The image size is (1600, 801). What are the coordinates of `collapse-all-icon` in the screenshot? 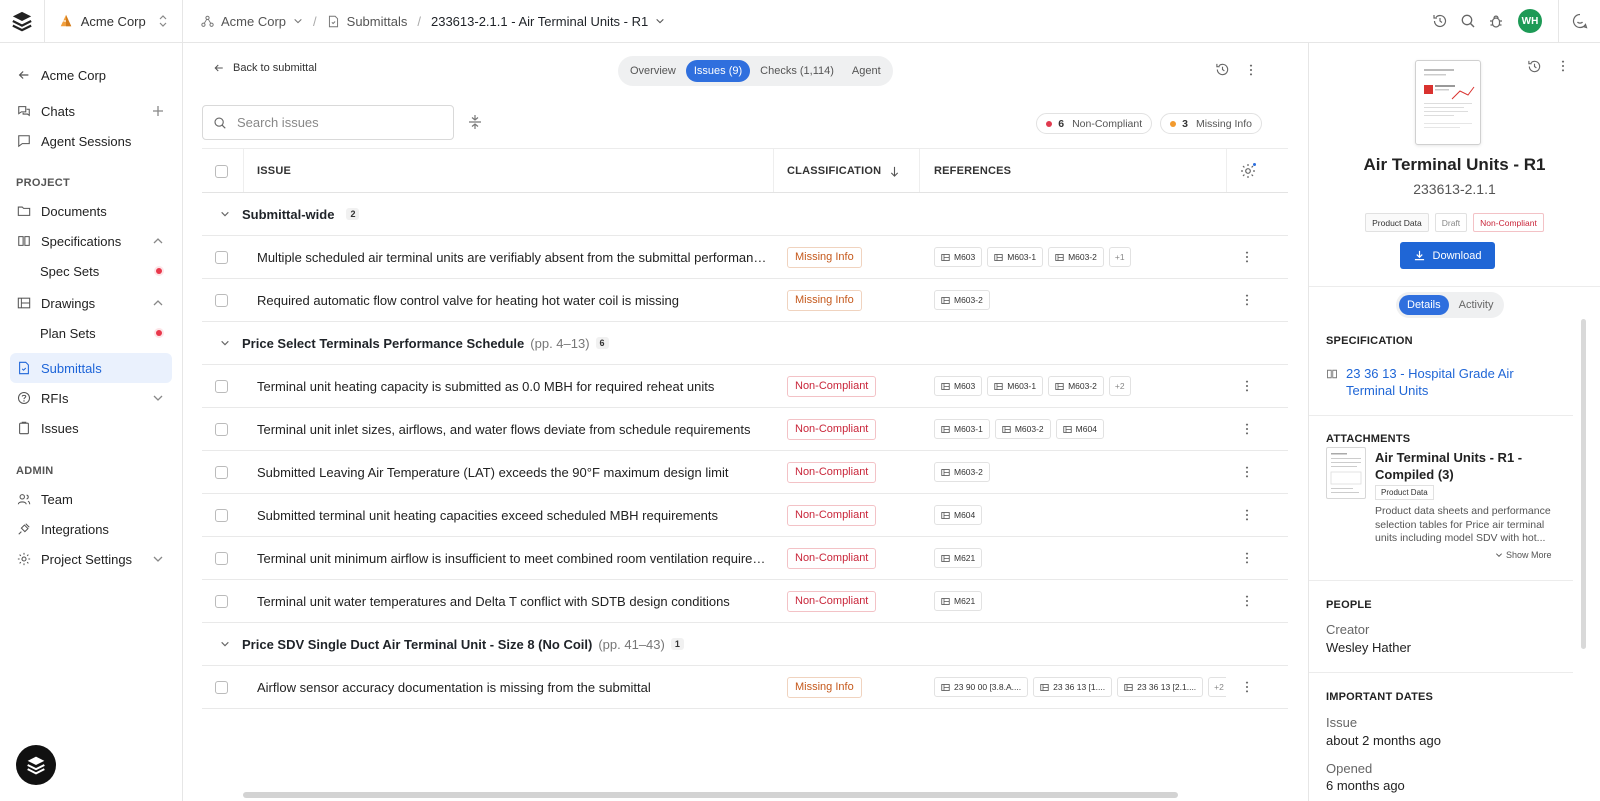 It's located at (475, 122).